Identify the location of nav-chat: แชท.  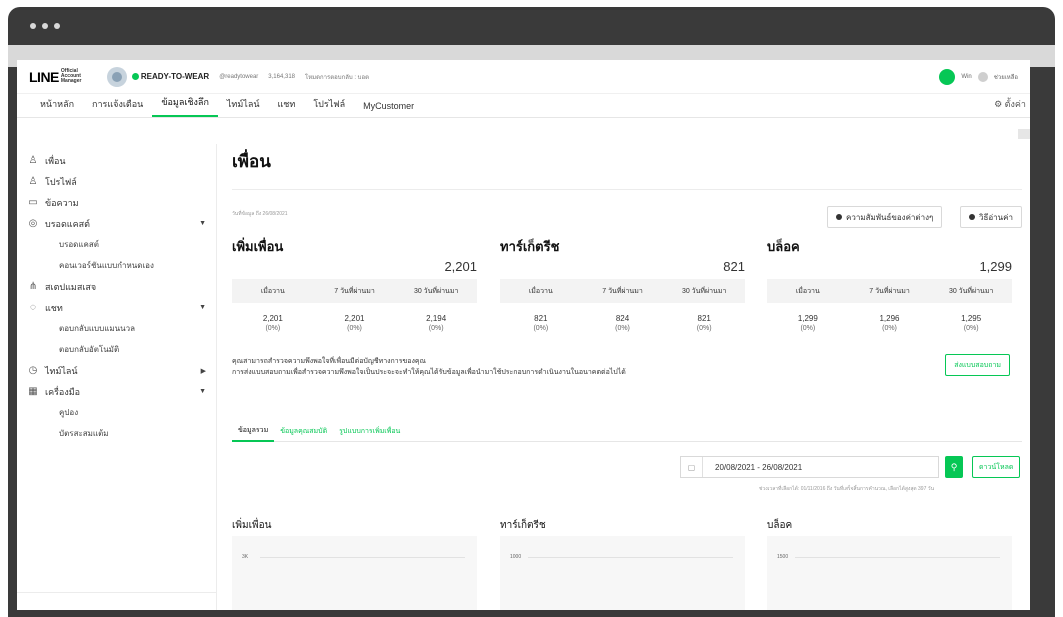
(287, 107).